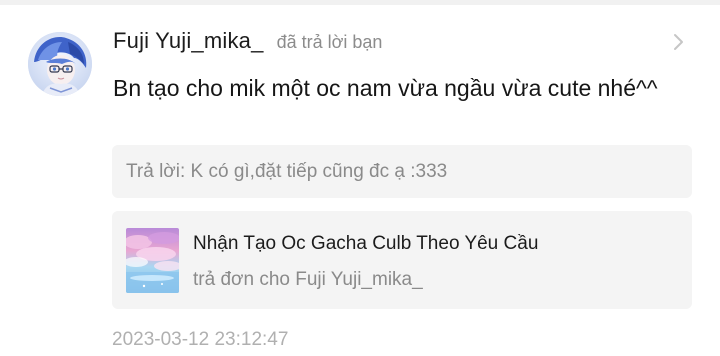  What do you see at coordinates (200, 339) in the screenshot?
I see `timestamp: 2023-03-12 23:12:47` at bounding box center [200, 339].